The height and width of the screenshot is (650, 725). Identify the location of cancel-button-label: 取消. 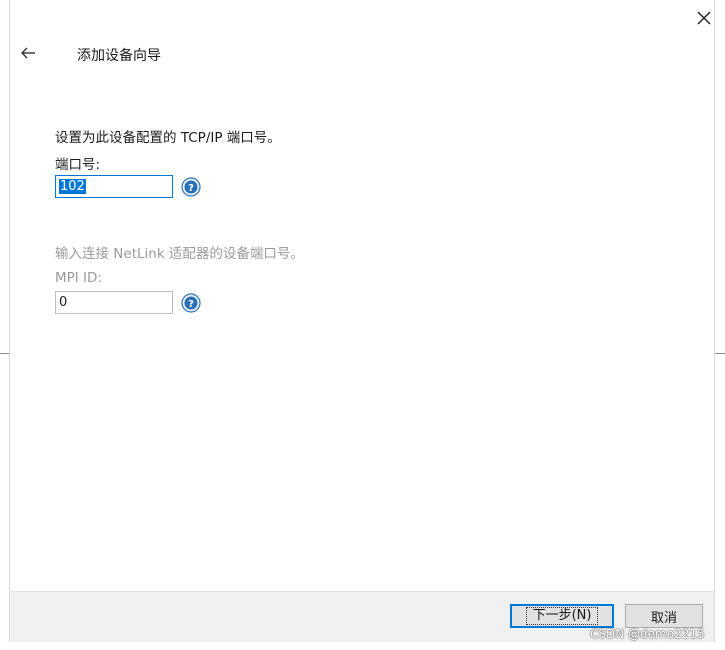
(663, 618).